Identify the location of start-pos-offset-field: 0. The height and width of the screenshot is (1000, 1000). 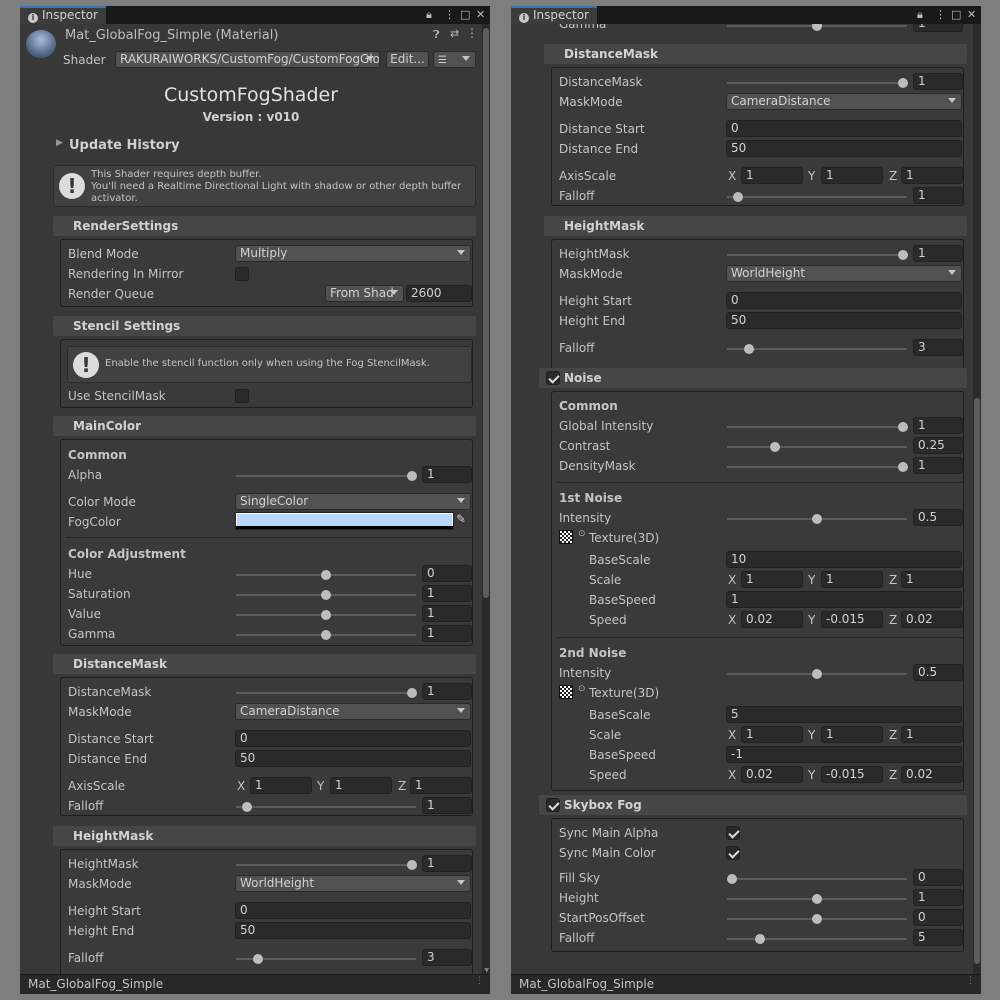
(938, 917).